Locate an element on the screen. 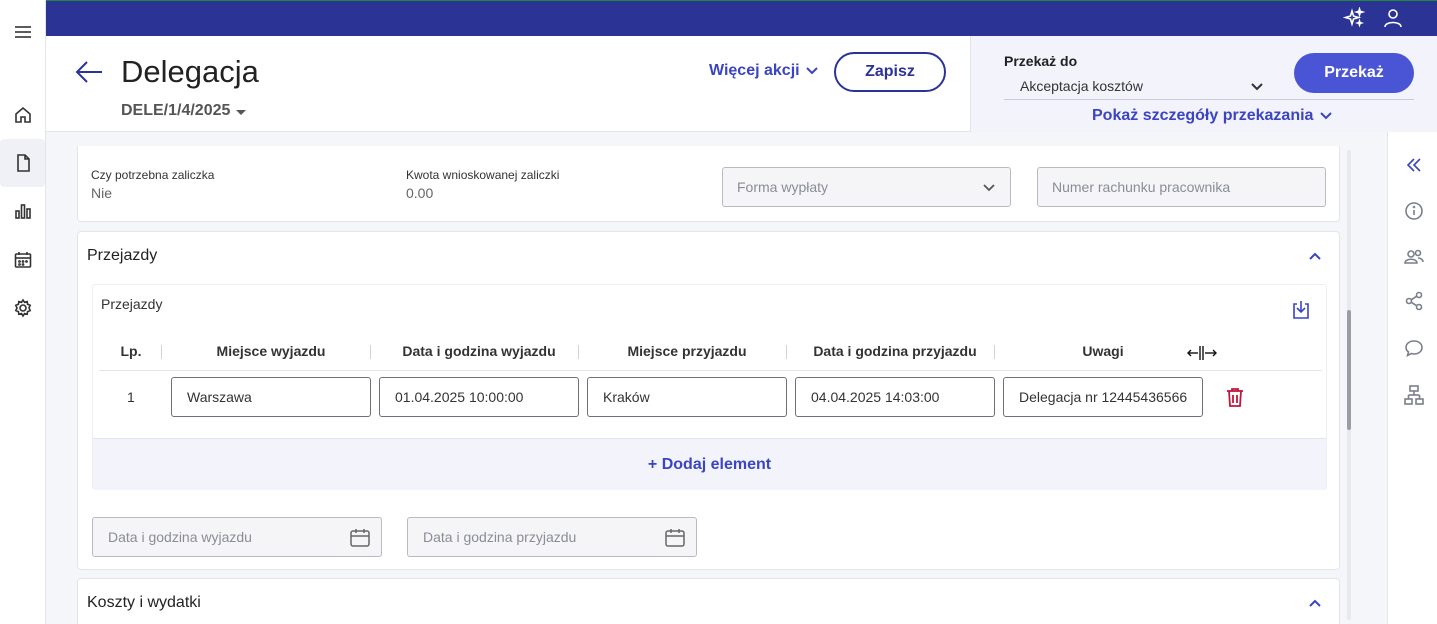 The height and width of the screenshot is (624, 1437). notes-input: Delegacja nr 12445436566 is located at coordinates (1103, 397).